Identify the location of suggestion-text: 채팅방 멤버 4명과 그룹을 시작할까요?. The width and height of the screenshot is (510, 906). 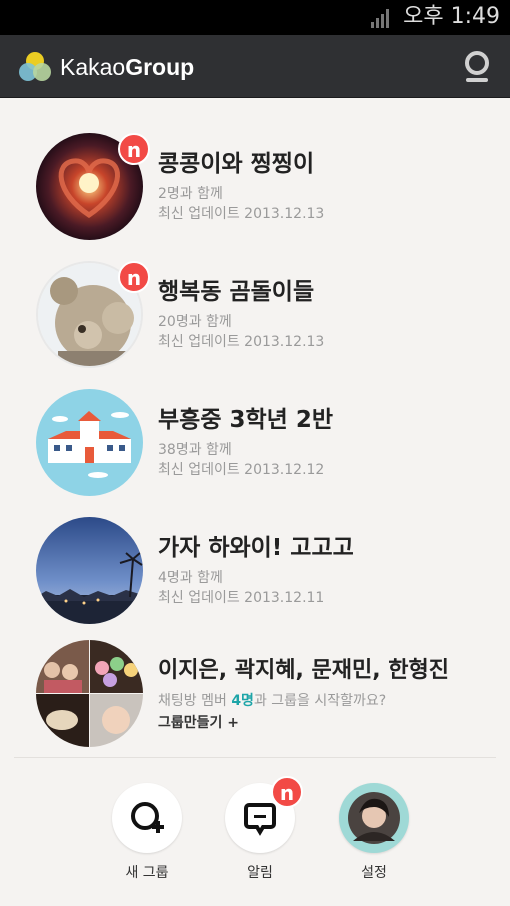
(272, 701).